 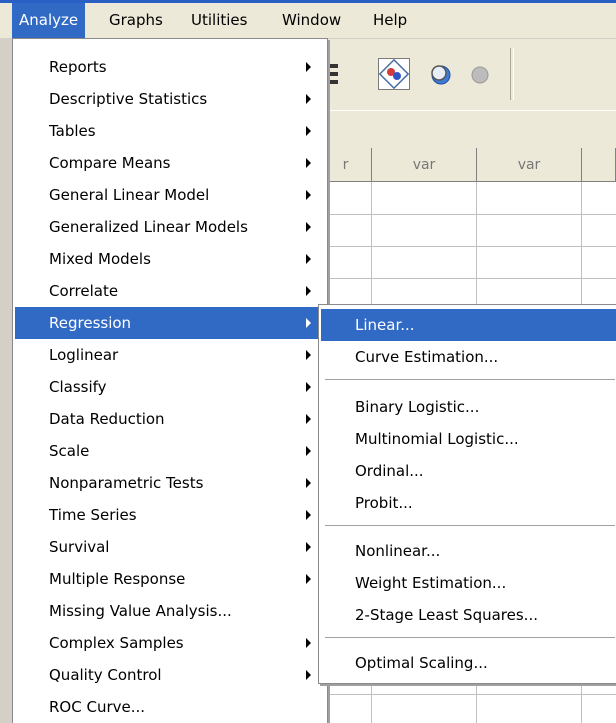 What do you see at coordinates (311, 20) in the screenshot?
I see `menu-window: Window` at bounding box center [311, 20].